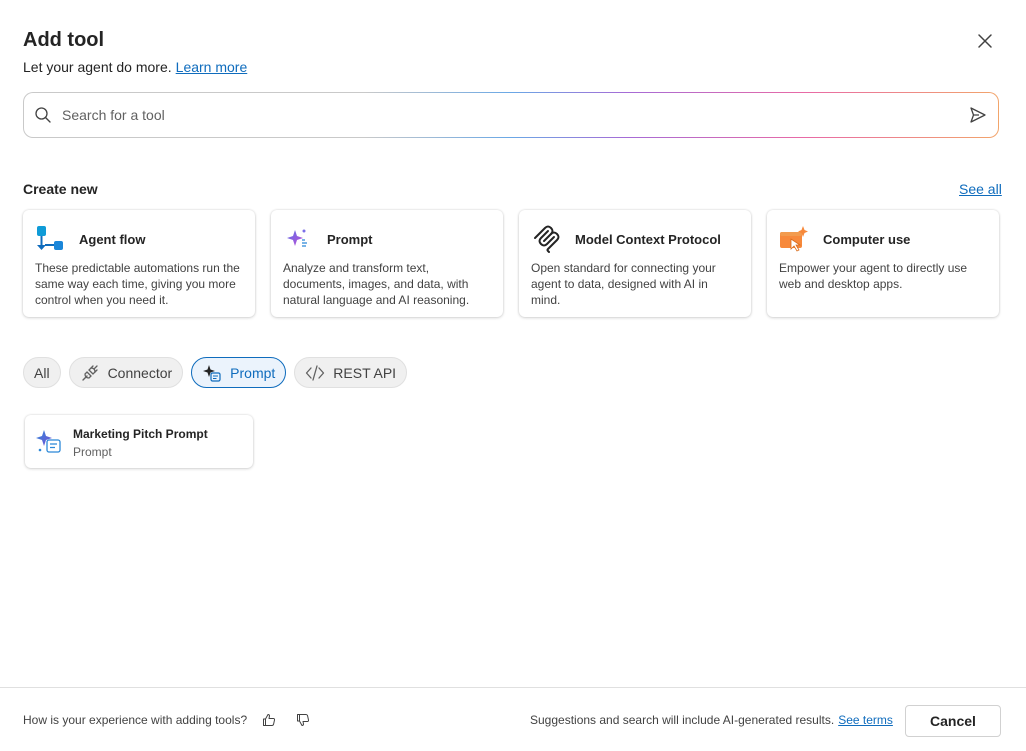  I want to click on filter-pills: All Connector Prompt REST API, so click(215, 372).